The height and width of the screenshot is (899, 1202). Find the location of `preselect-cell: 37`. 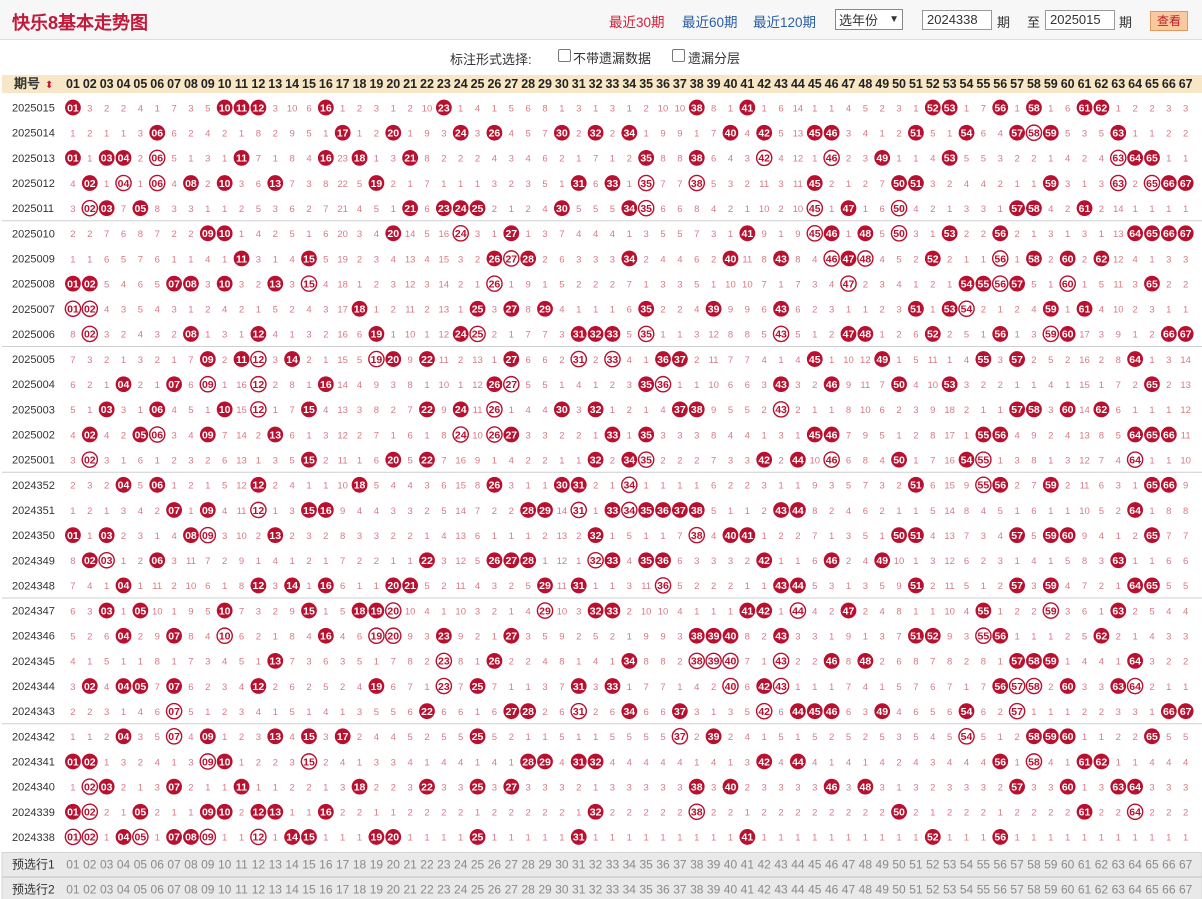

preselect-cell: 37 is located at coordinates (680, 890).